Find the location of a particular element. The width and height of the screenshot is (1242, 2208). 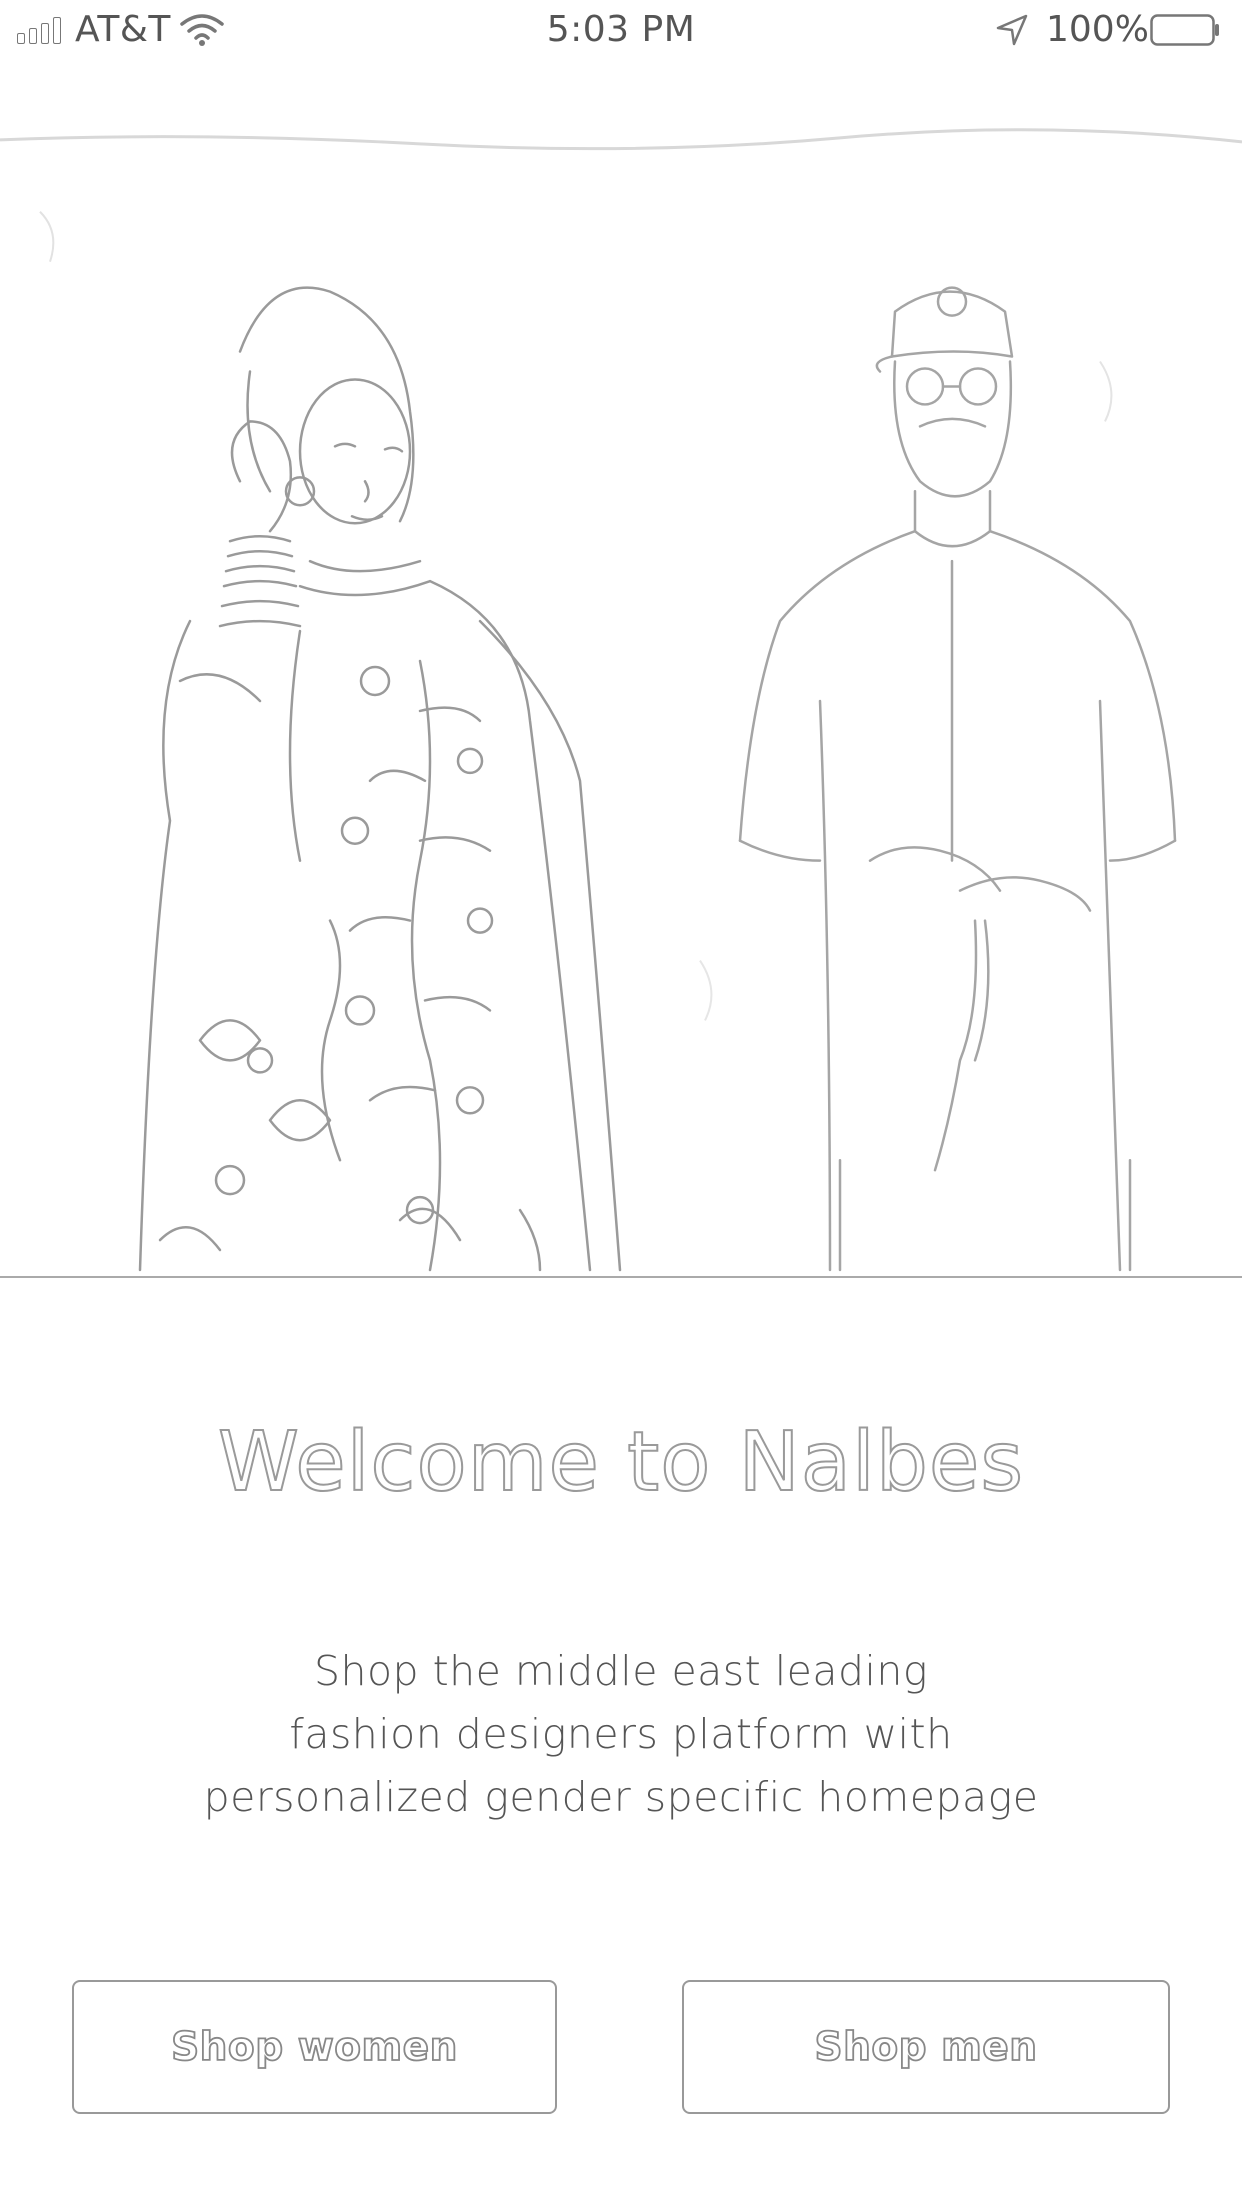

tagline-line-1: Shop the middle east leading is located at coordinates (621, 1671).